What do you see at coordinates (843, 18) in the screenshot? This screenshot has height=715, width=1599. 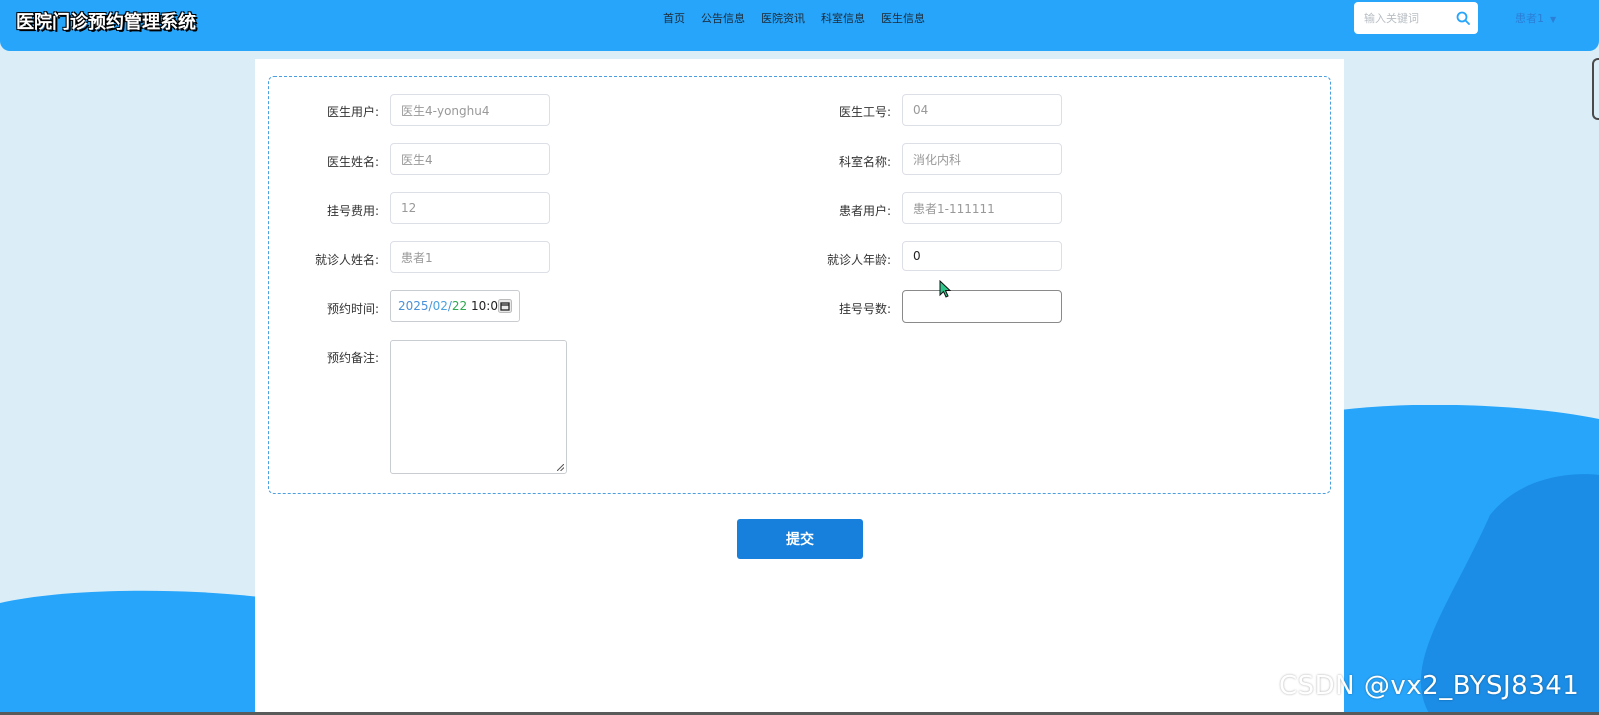 I see `nav-item-departments: 科室信息` at bounding box center [843, 18].